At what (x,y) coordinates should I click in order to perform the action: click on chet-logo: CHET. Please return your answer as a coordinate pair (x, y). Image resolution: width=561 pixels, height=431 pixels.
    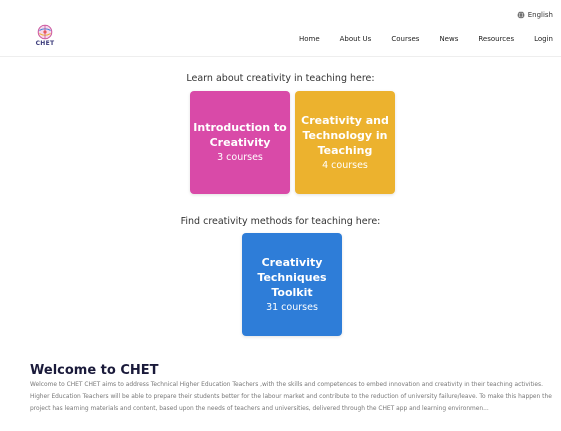
    Looking at the image, I should click on (45, 38).